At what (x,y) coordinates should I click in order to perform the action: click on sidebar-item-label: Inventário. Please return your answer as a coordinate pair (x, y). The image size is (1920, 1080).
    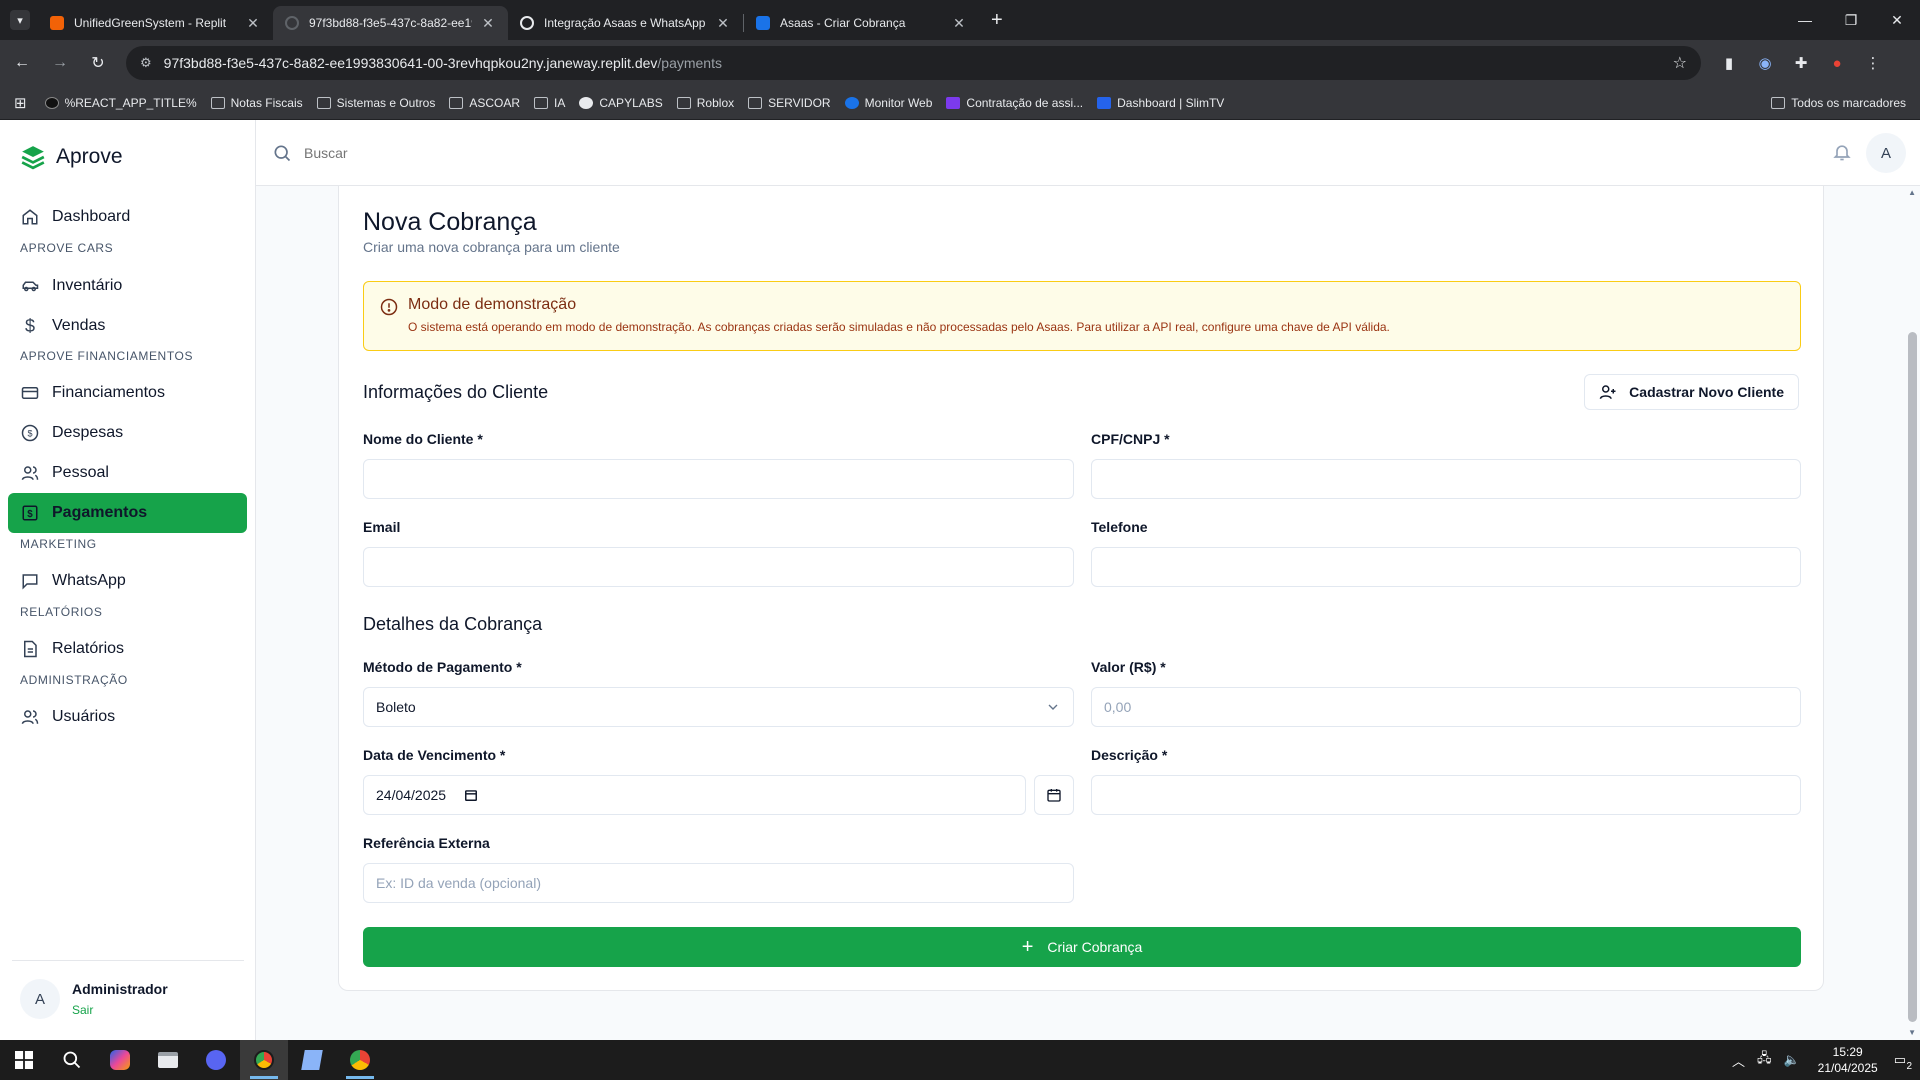
    Looking at the image, I should click on (87, 285).